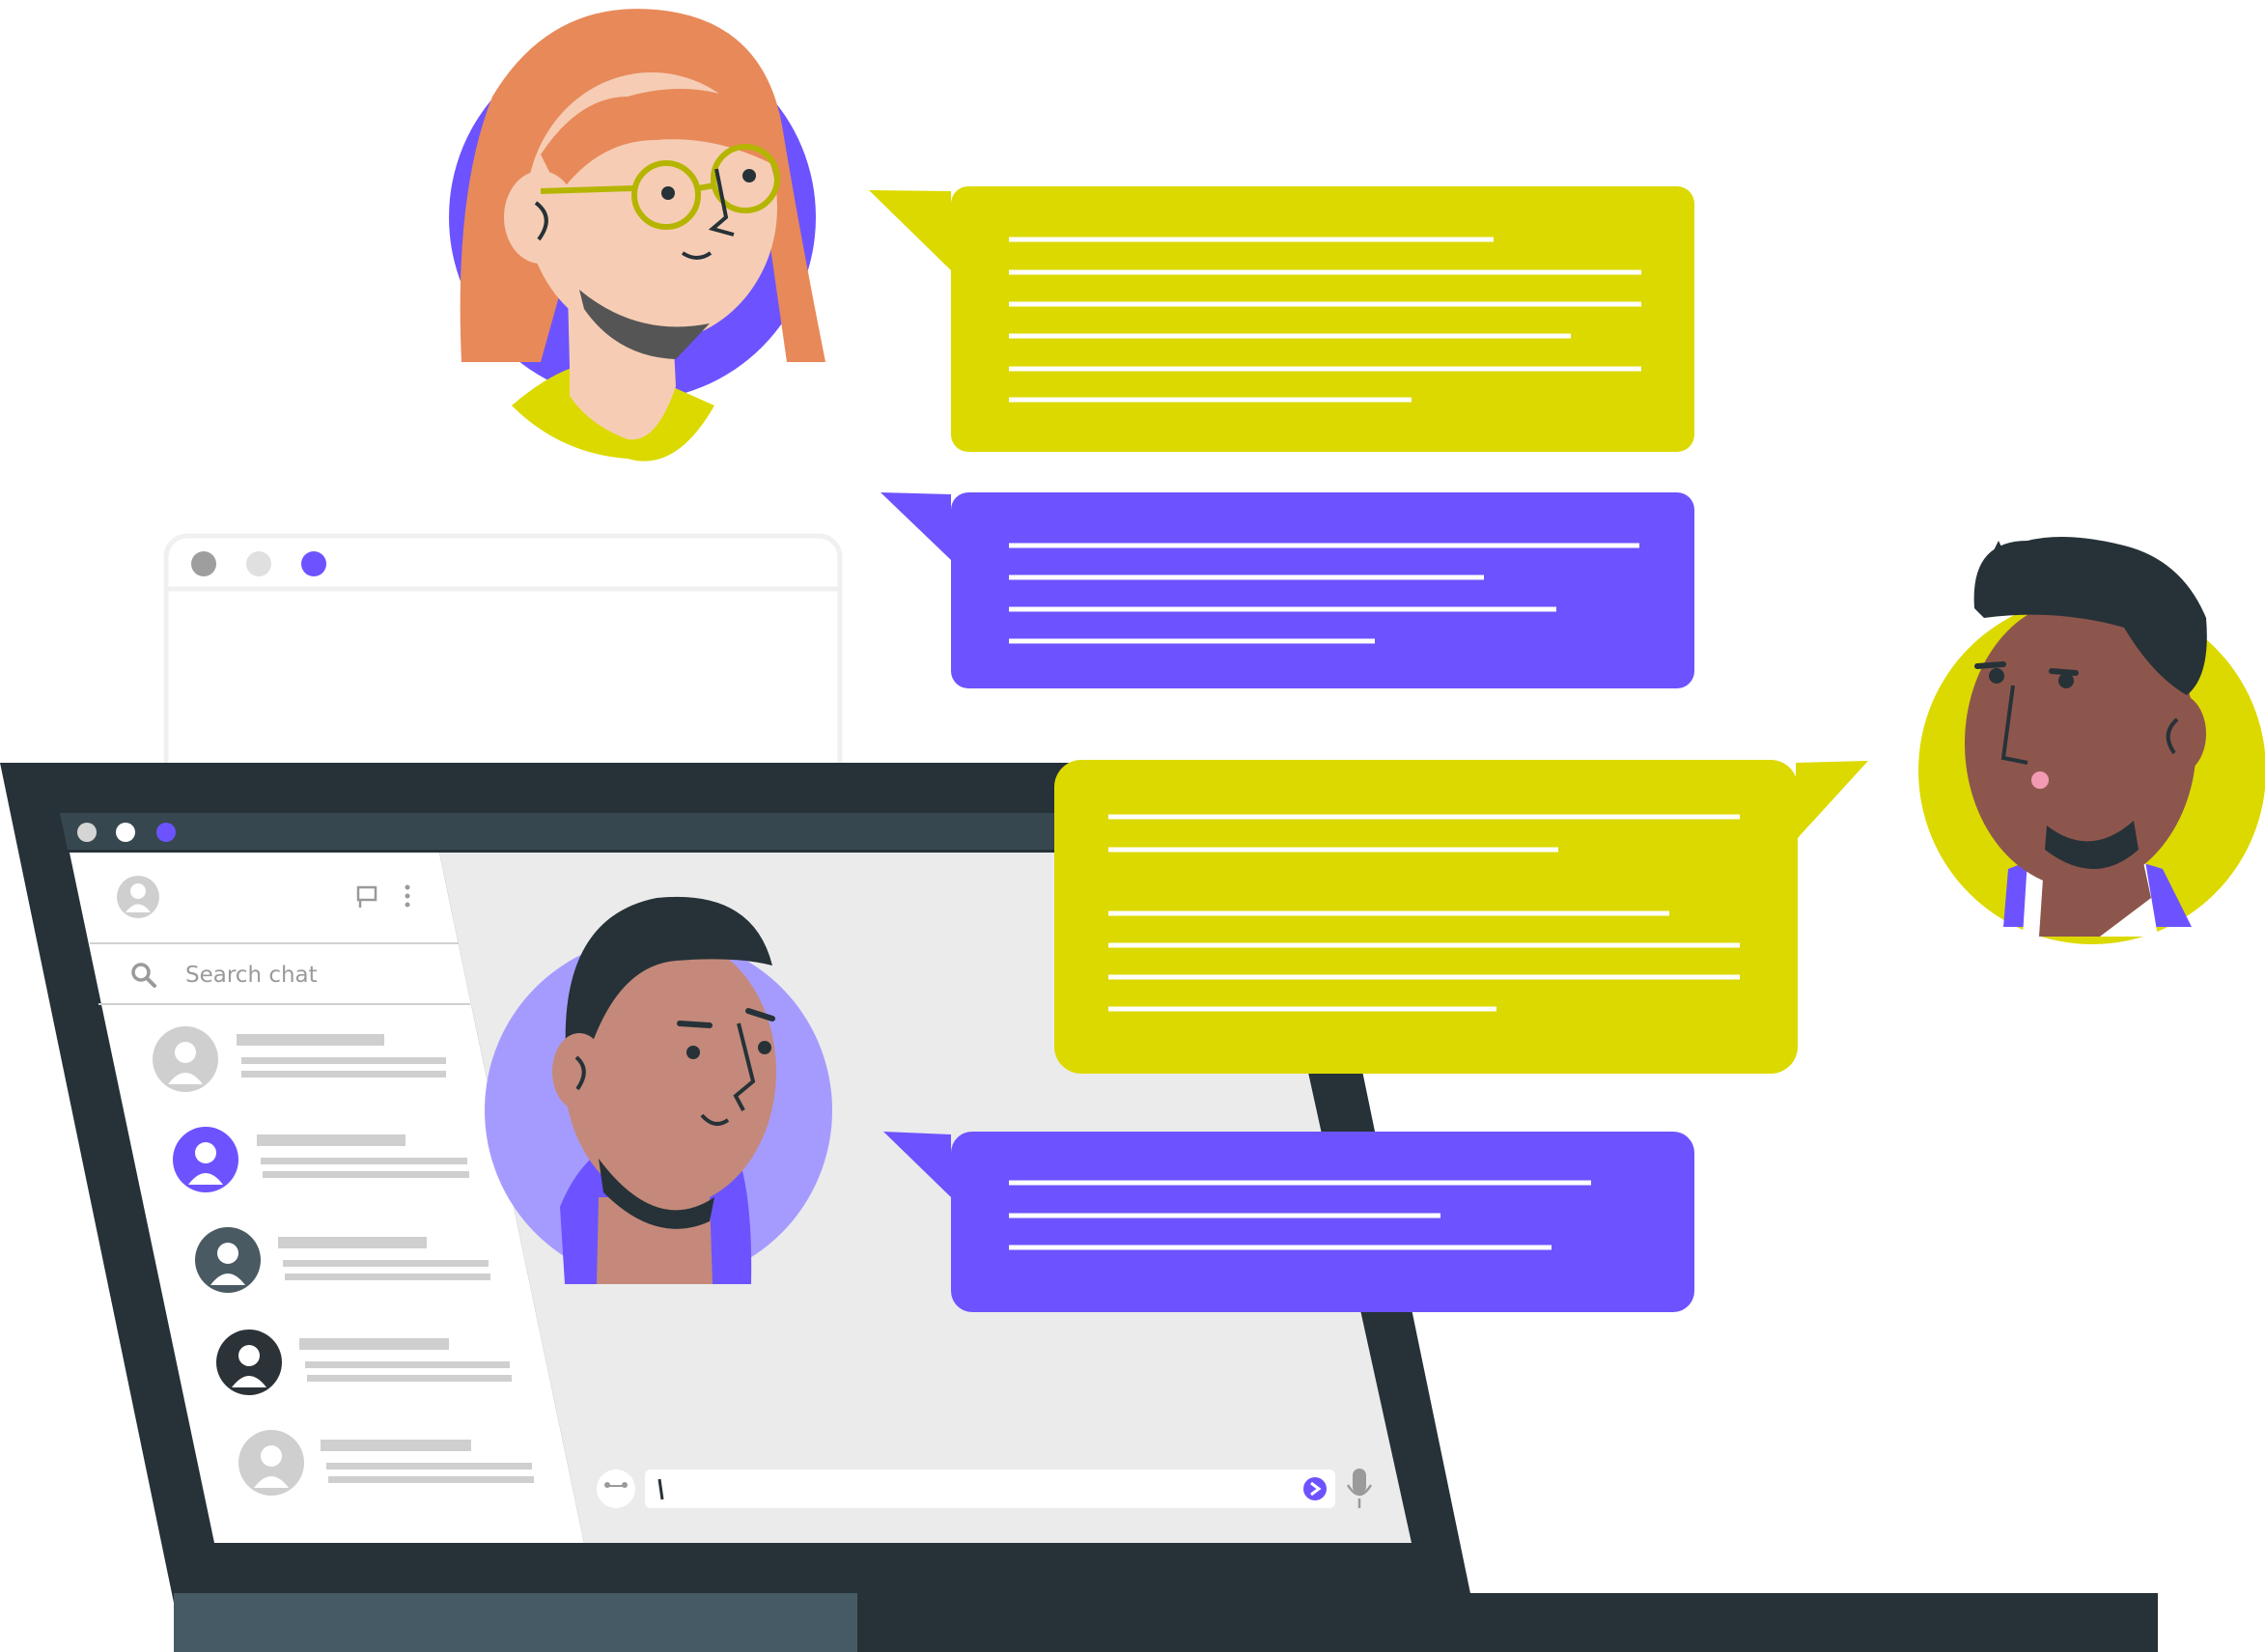 The height and width of the screenshot is (1652, 2265). What do you see at coordinates (503, 662) in the screenshot?
I see `background-browser-window` at bounding box center [503, 662].